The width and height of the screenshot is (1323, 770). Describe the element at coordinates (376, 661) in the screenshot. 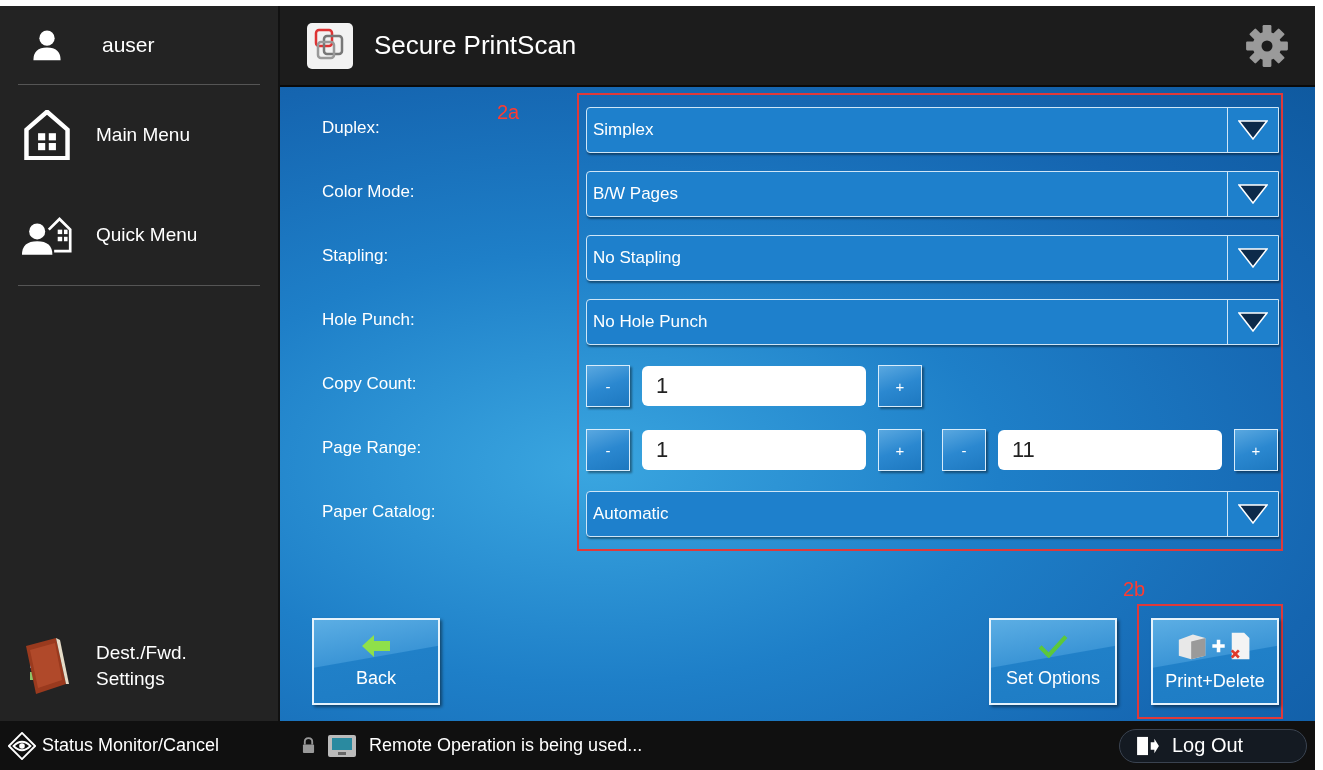

I see `action-button: Back` at that location.